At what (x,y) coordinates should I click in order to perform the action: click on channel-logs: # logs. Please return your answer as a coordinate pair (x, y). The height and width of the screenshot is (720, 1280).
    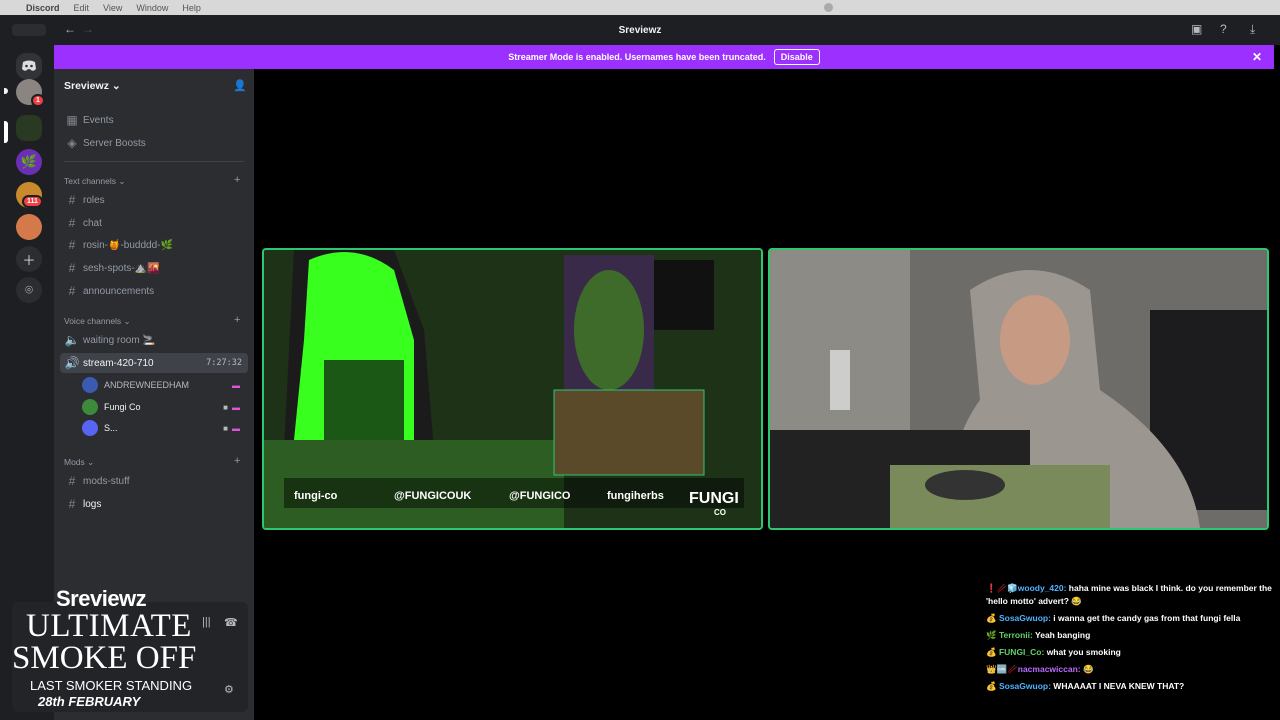
    Looking at the image, I should click on (154, 504).